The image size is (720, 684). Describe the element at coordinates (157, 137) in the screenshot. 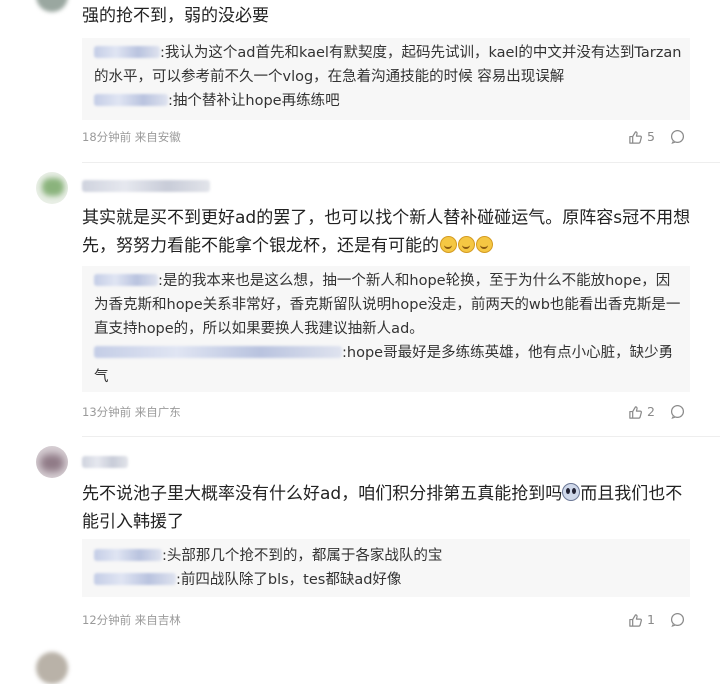

I see `comment-location: 来自安徽` at that location.